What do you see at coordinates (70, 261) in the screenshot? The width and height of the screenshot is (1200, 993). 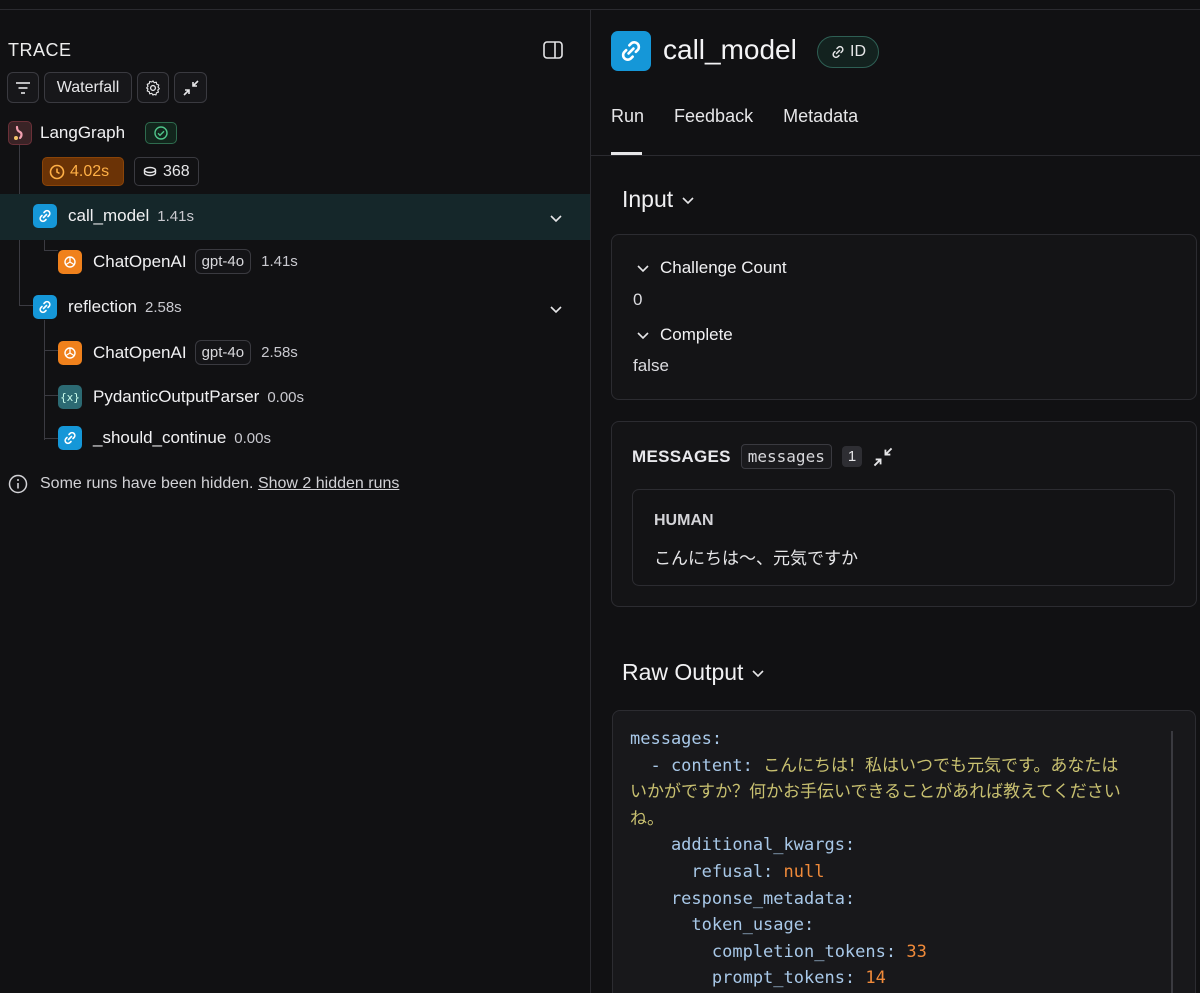 I see `openai-icon` at bounding box center [70, 261].